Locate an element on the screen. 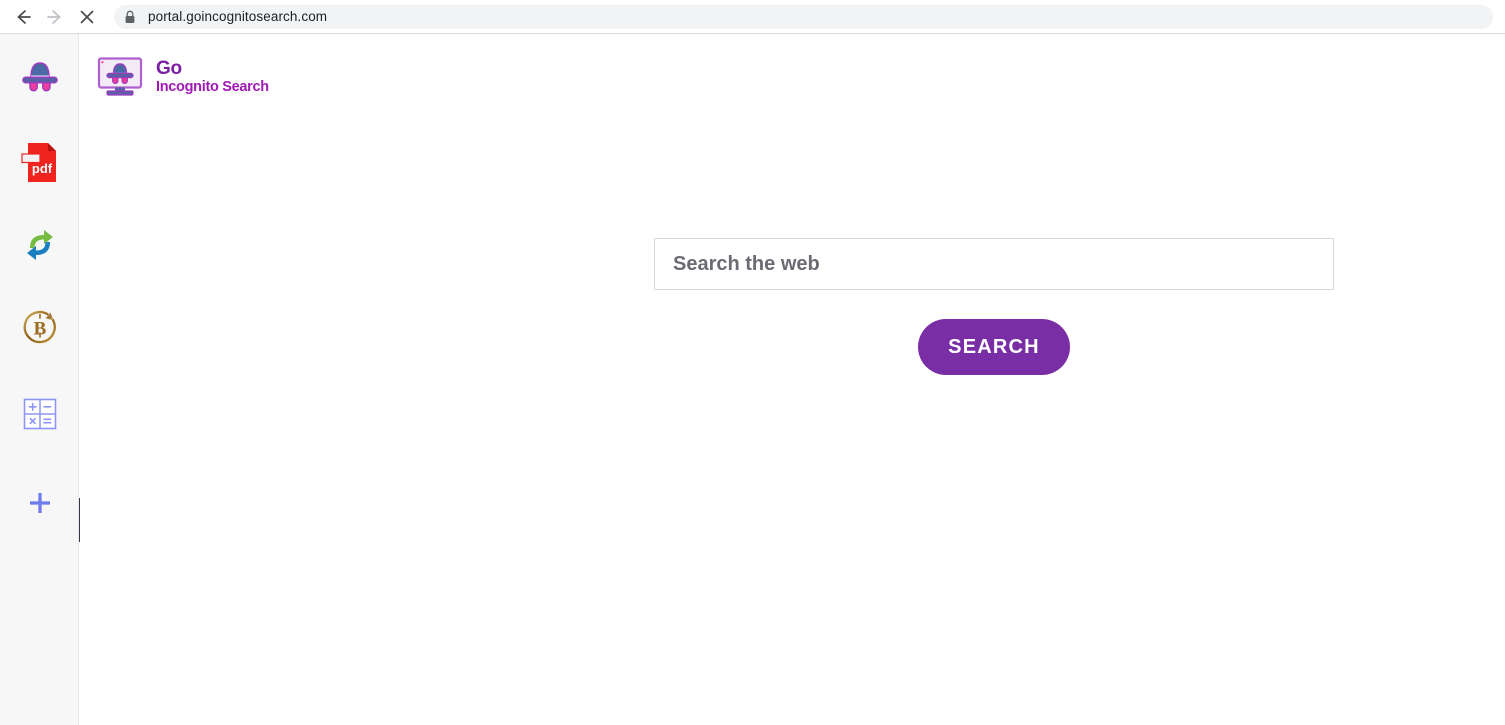 This screenshot has height=725, width=1505. incognito-hat-icon is located at coordinates (40, 77).